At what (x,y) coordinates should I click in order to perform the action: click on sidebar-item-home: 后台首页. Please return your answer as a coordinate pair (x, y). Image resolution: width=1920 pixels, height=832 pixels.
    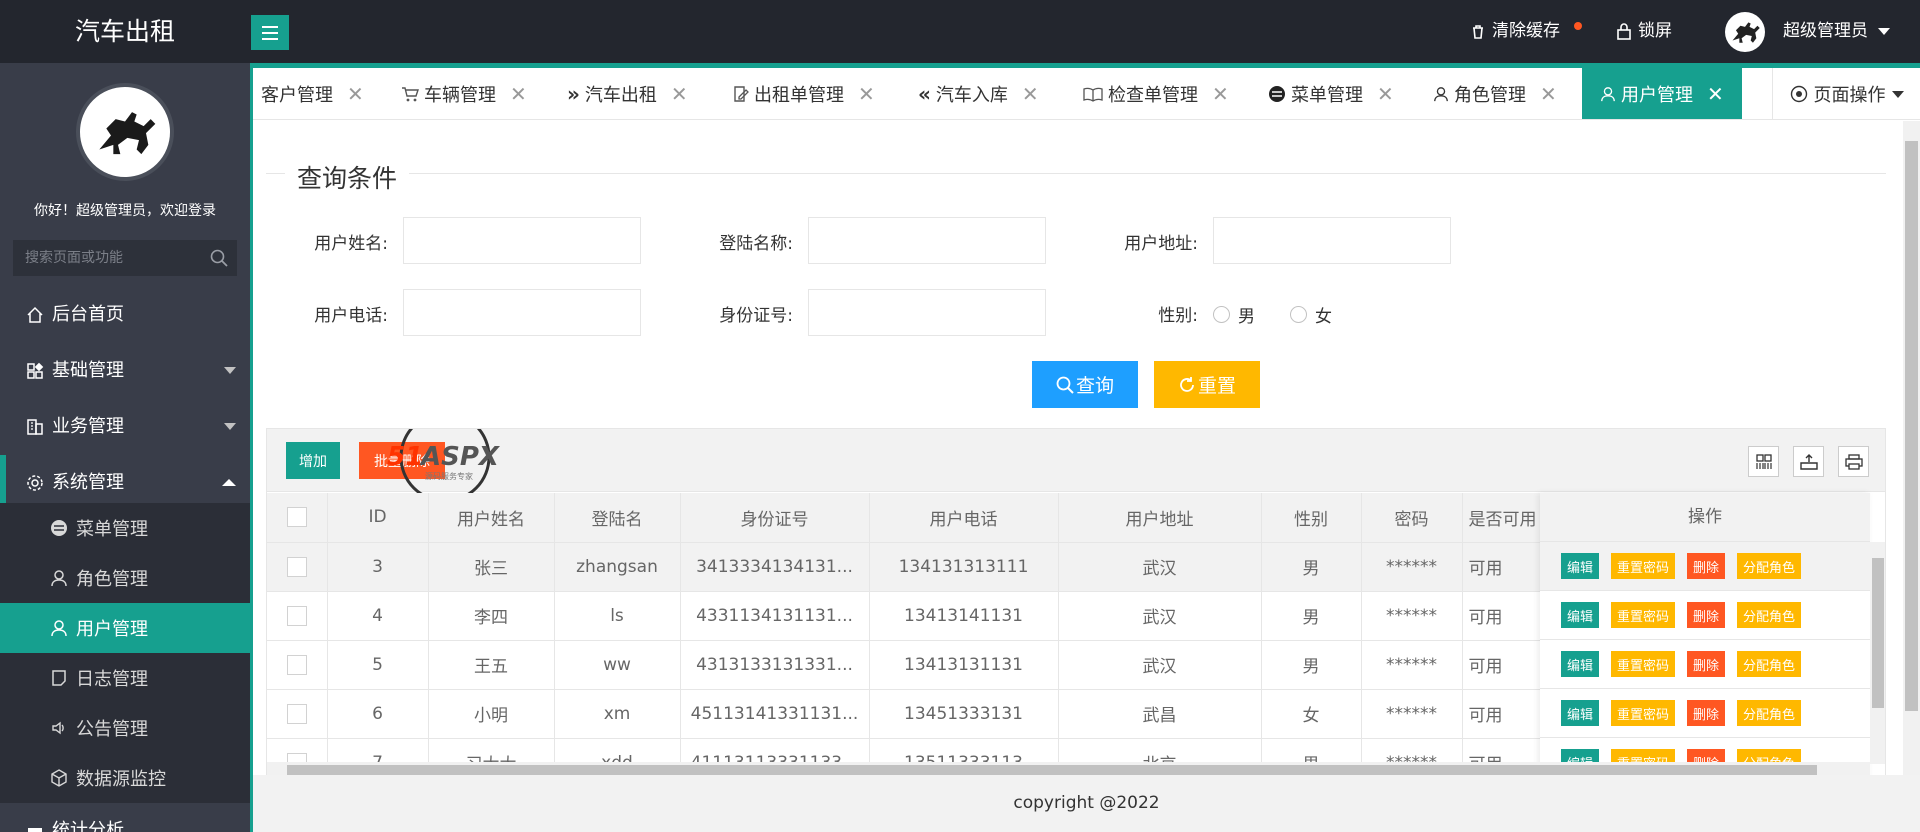
    Looking at the image, I should click on (125, 315).